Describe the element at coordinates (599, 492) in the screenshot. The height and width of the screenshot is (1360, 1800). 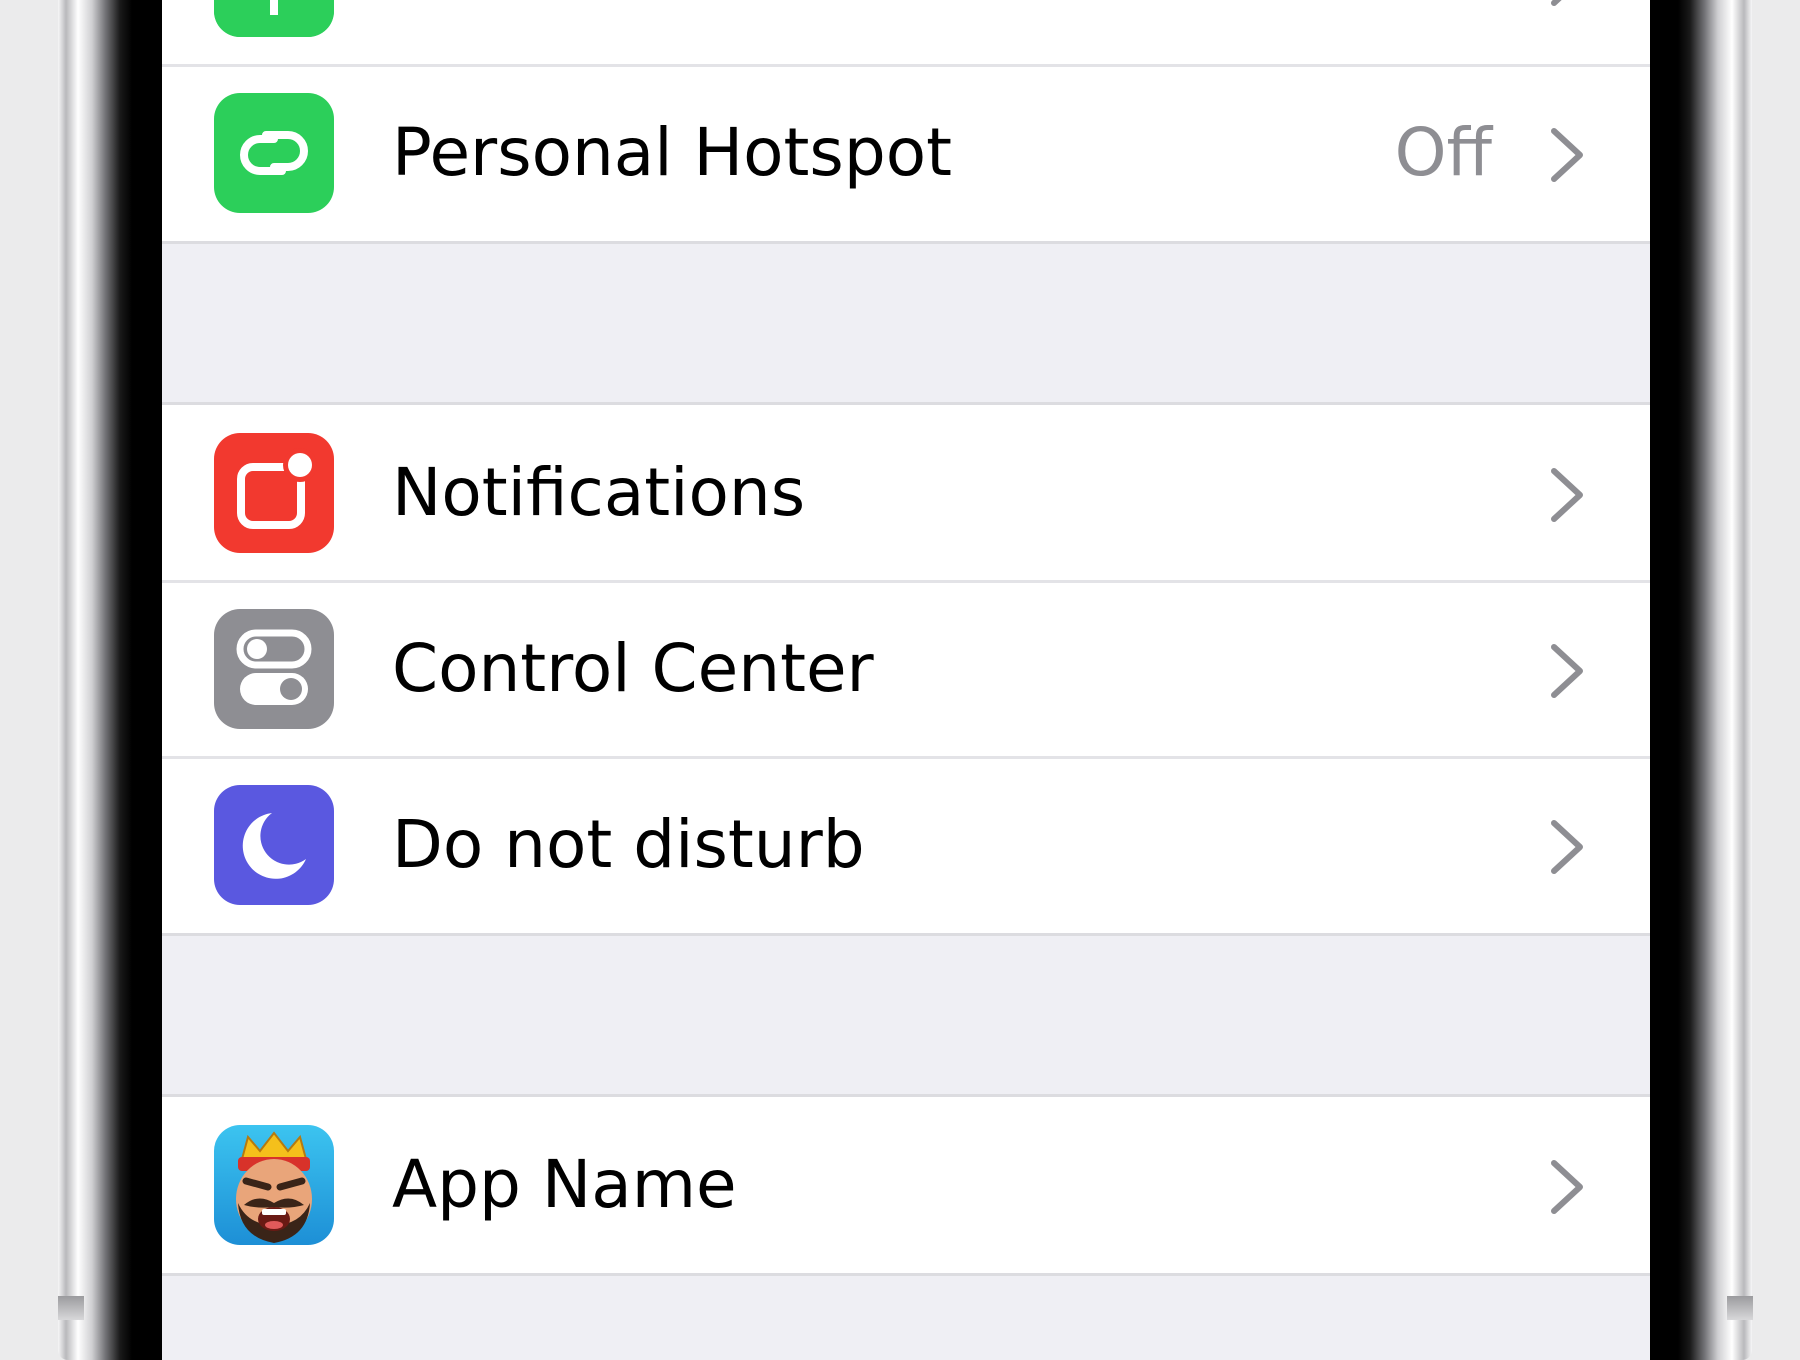
I see `row-label: Notifications` at that location.